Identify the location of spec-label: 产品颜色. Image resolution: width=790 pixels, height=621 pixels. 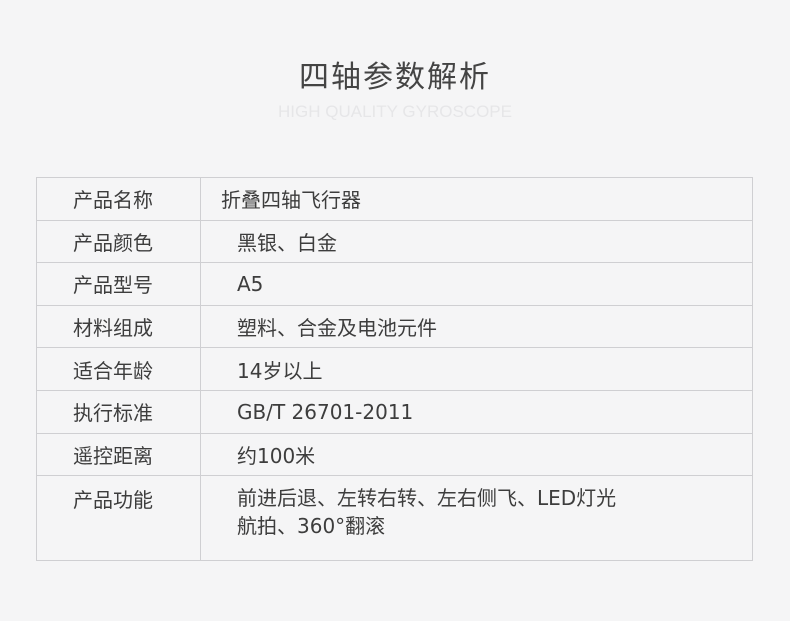
(118, 241).